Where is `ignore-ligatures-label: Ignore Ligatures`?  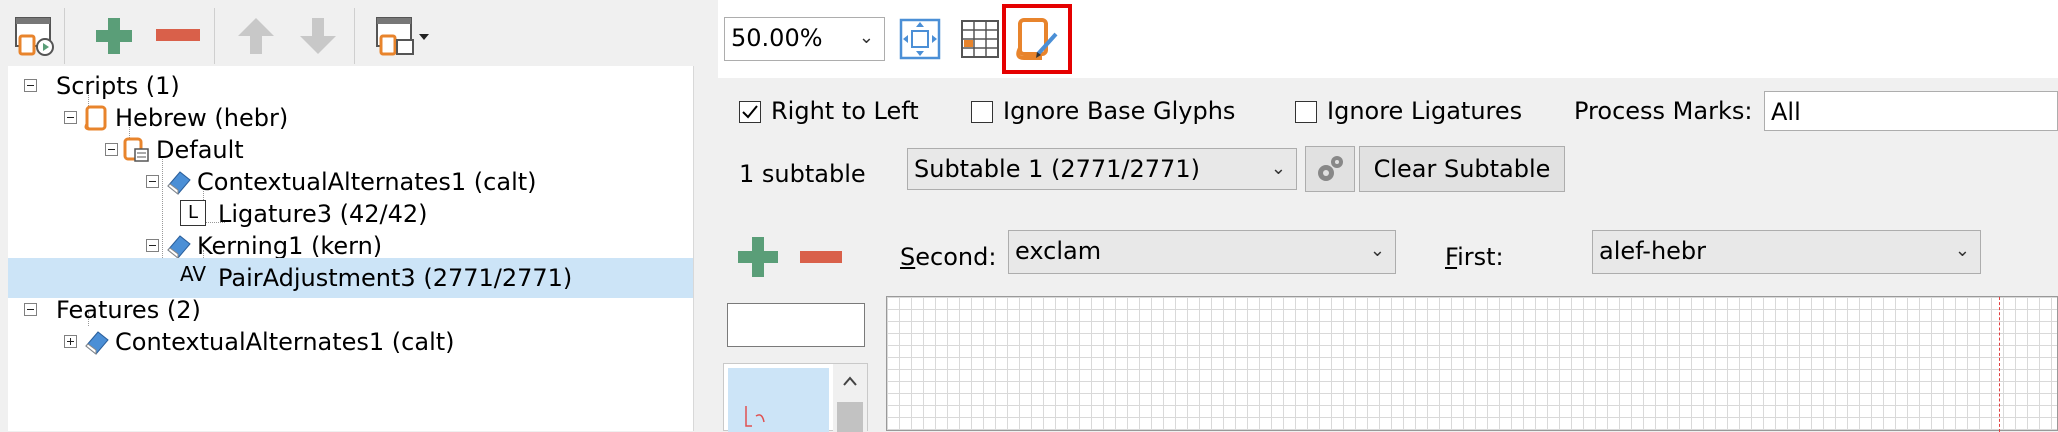
ignore-ligatures-label: Ignore Ligatures is located at coordinates (1425, 111).